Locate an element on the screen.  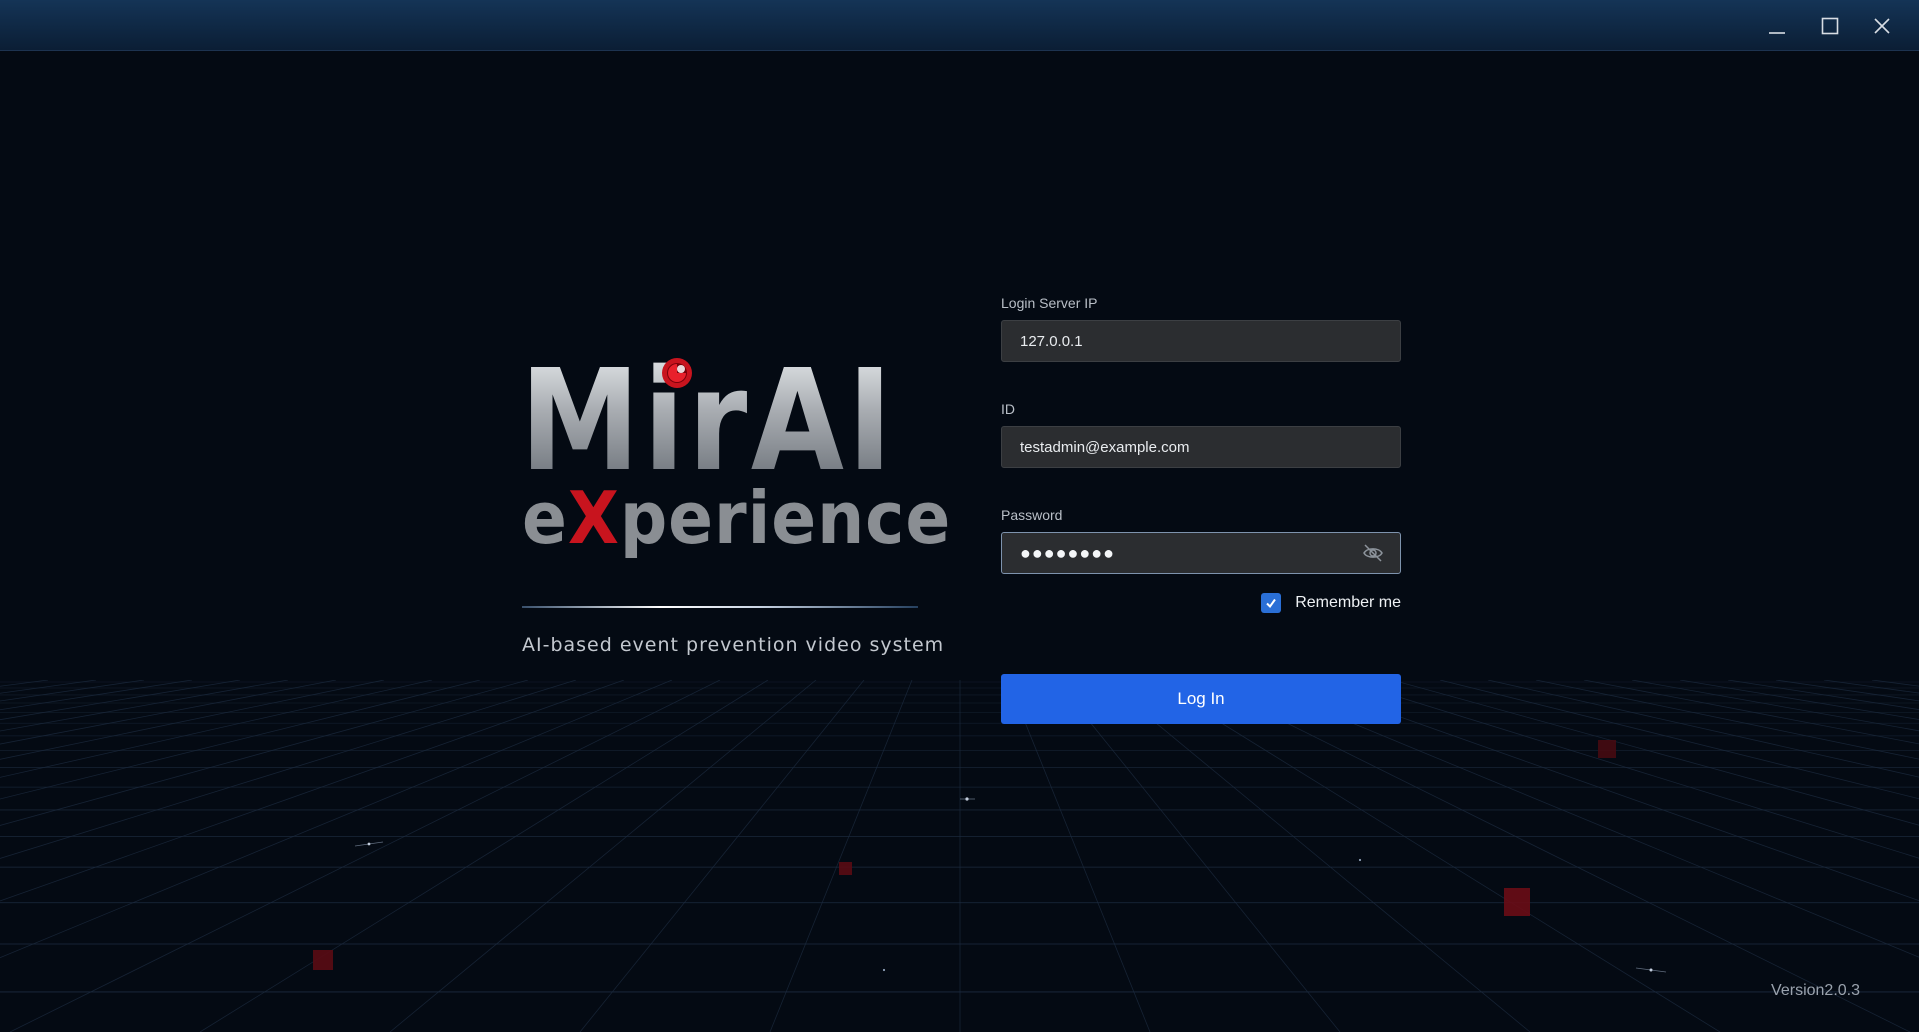
logo-mirai: MirAI is located at coordinates (708, 421).